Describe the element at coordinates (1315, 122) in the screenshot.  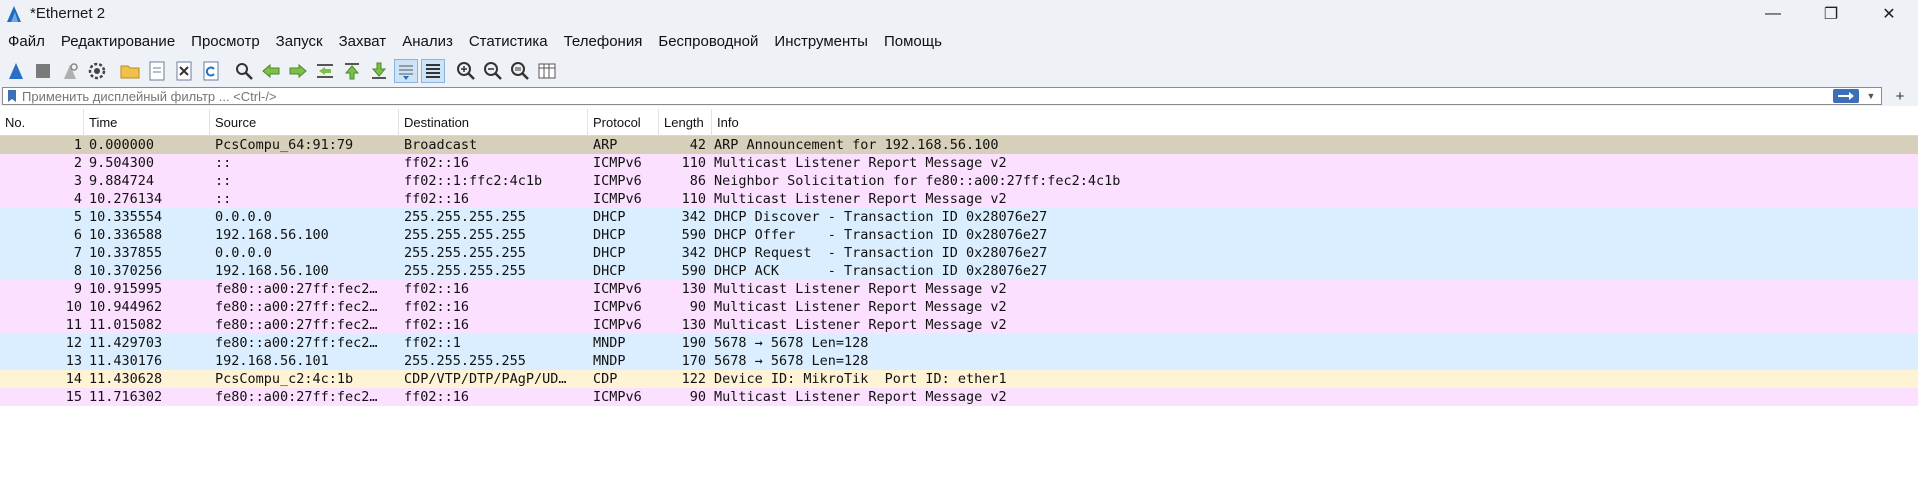
I see `column-header-info: Info` at that location.